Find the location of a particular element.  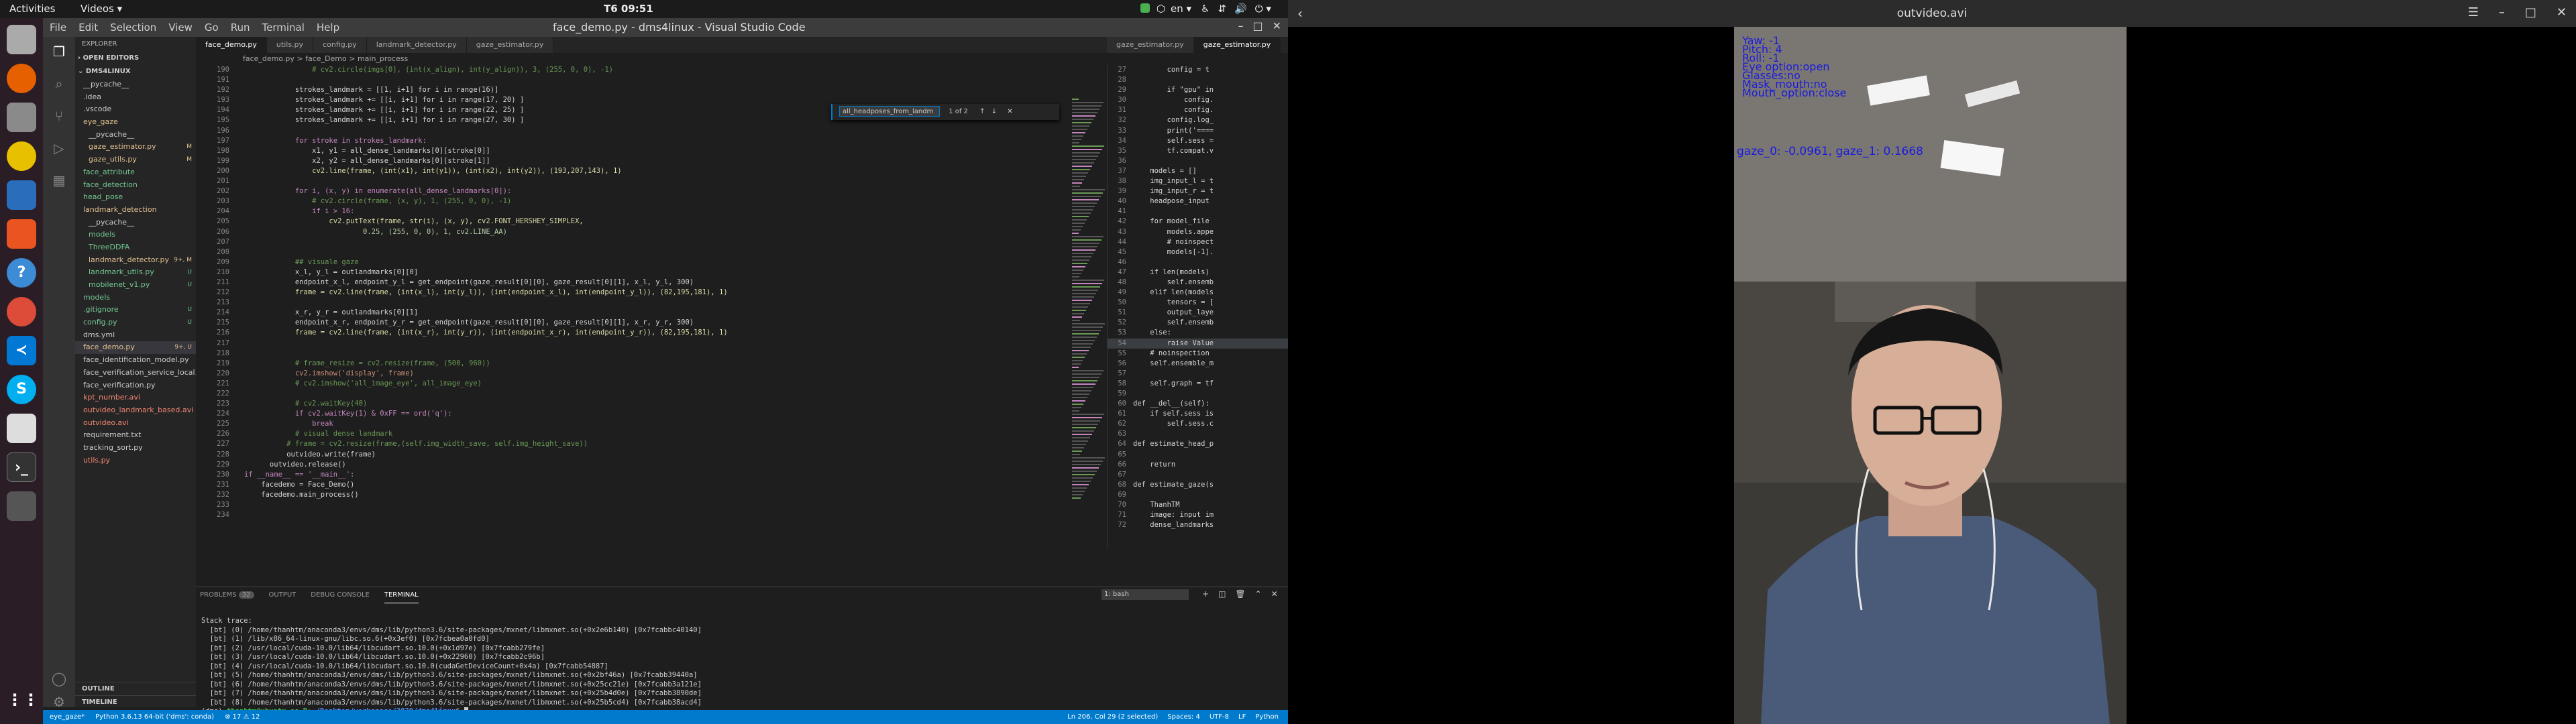

tree-item: gaze_estimator.py M is located at coordinates (135, 147).